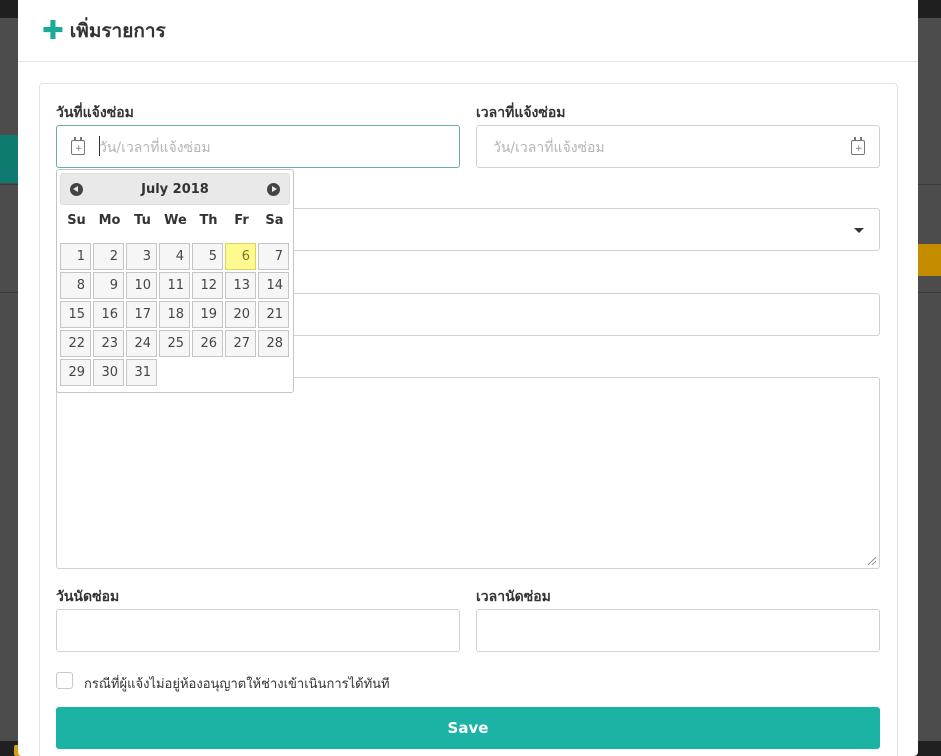  Describe the element at coordinates (53, 30) in the screenshot. I see `plus-icon: ✚` at that location.